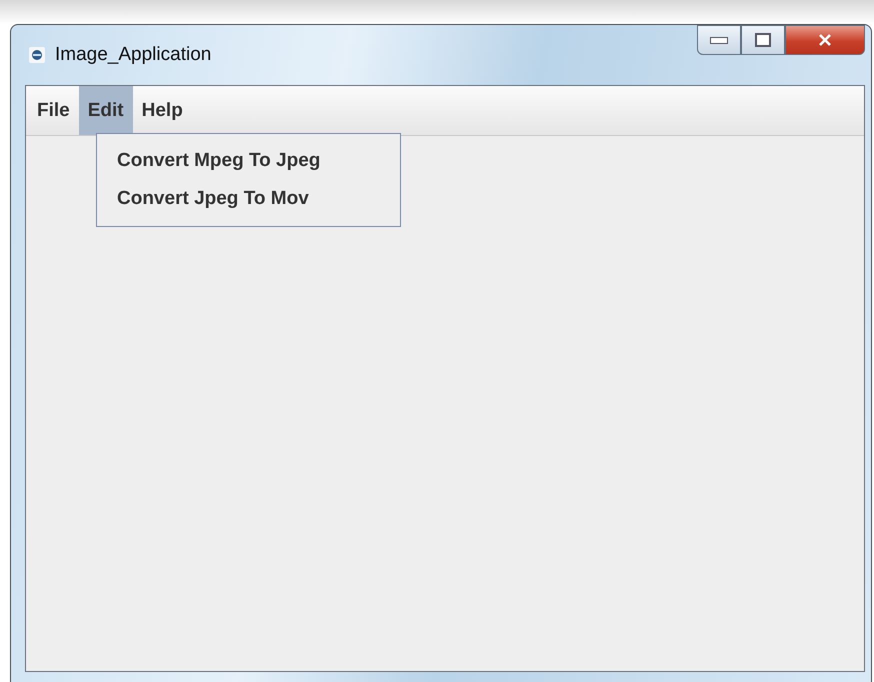 The height and width of the screenshot is (682, 874). What do you see at coordinates (248, 199) in the screenshot?
I see `menu-option: Convert Jpeg To Mov` at bounding box center [248, 199].